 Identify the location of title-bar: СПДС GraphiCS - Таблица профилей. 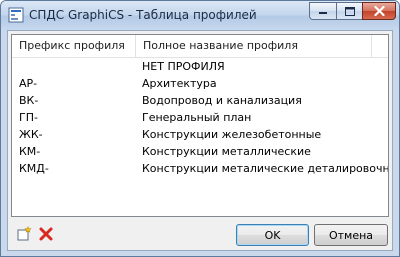
(200, 15).